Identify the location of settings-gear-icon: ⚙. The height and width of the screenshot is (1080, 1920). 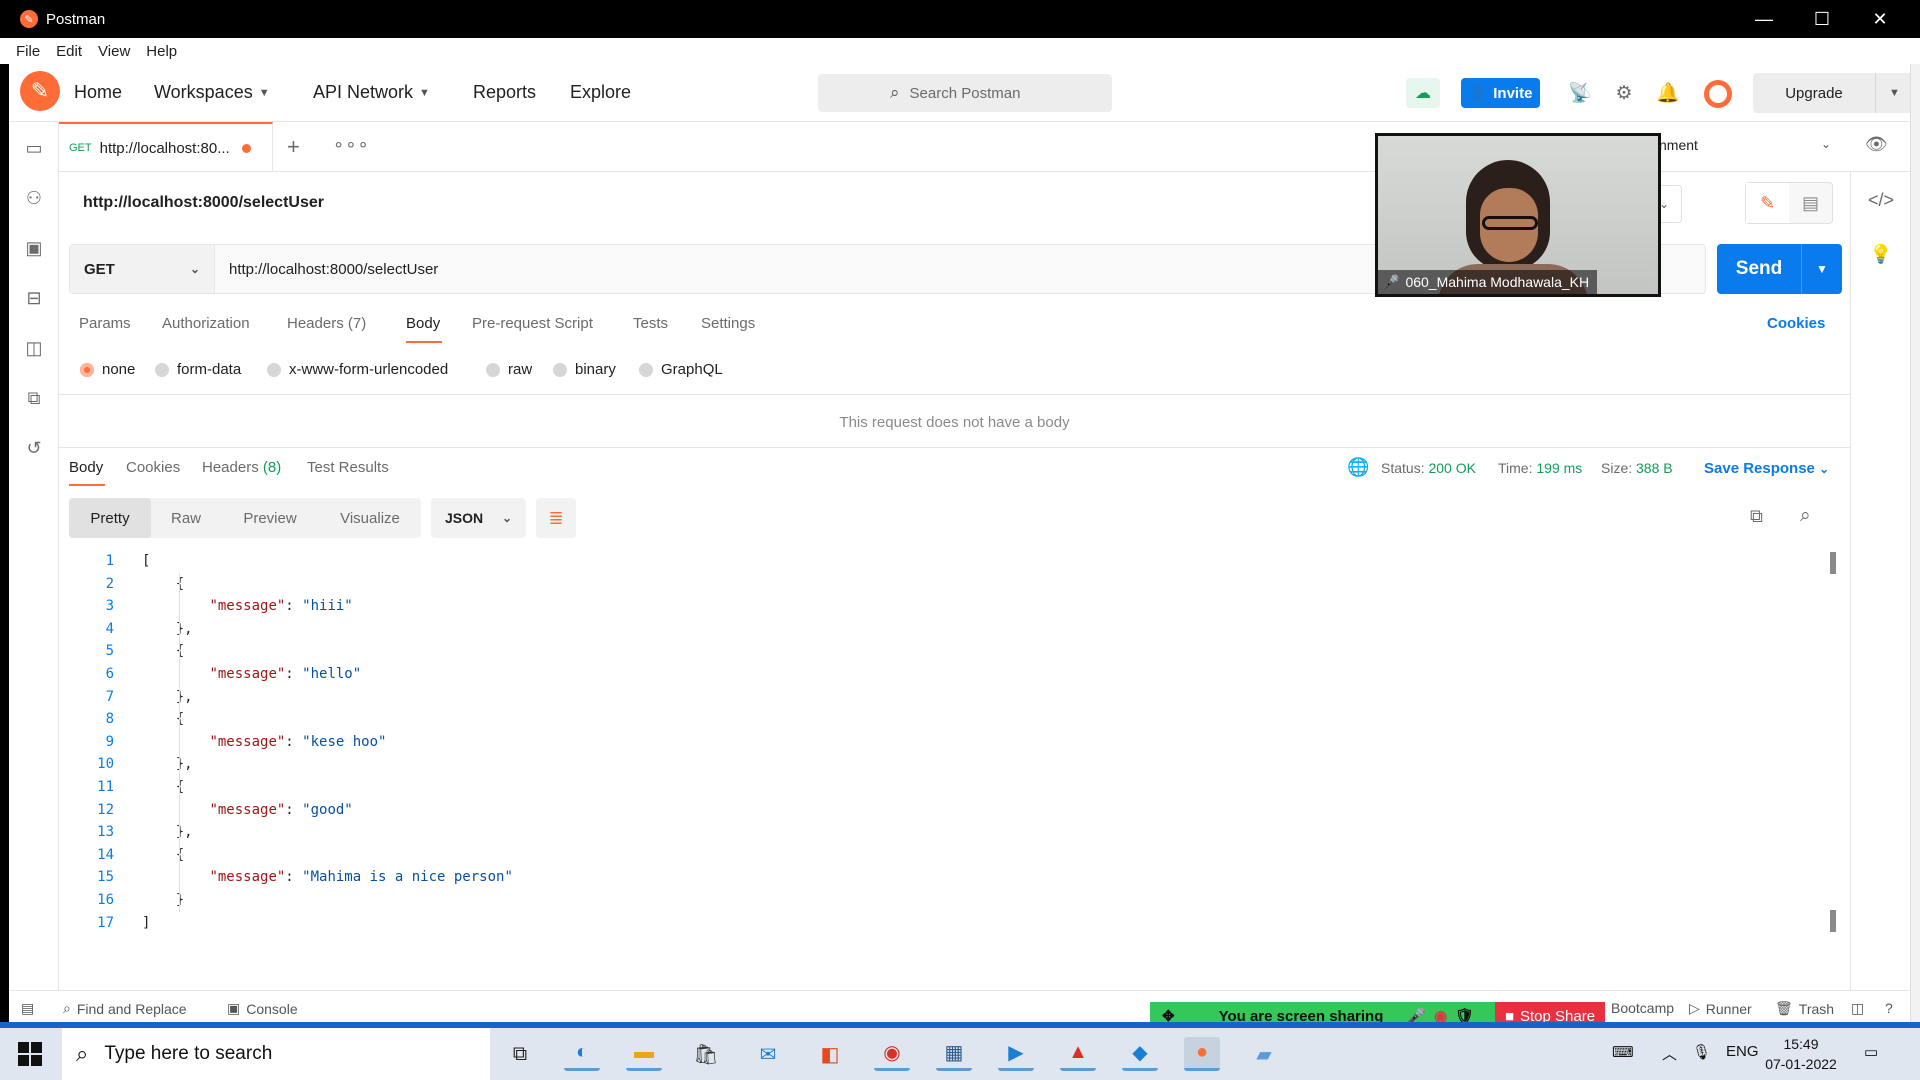
(1624, 93).